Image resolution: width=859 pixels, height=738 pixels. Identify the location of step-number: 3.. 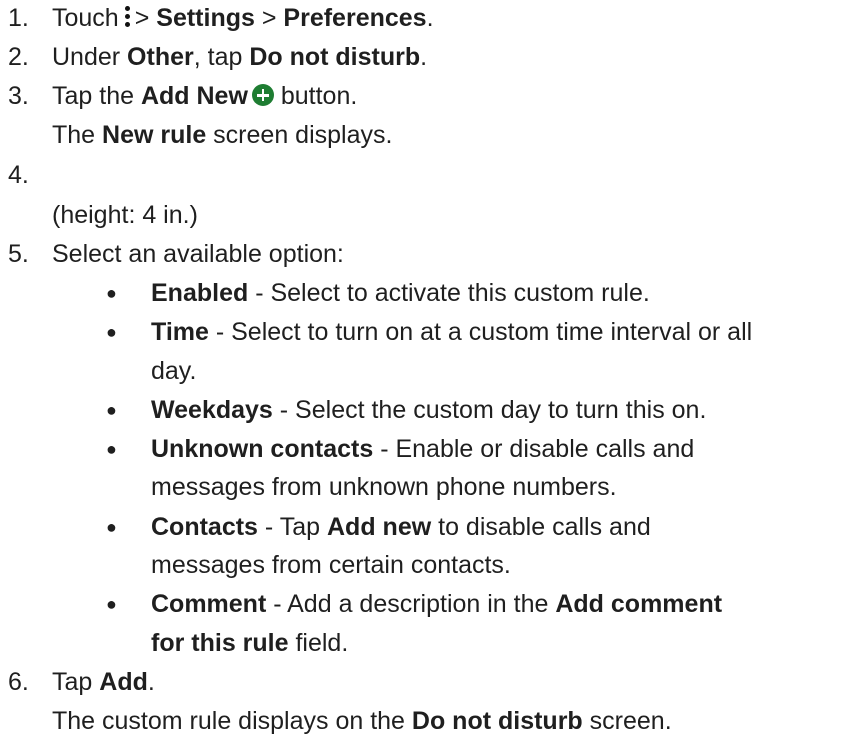
(18, 96).